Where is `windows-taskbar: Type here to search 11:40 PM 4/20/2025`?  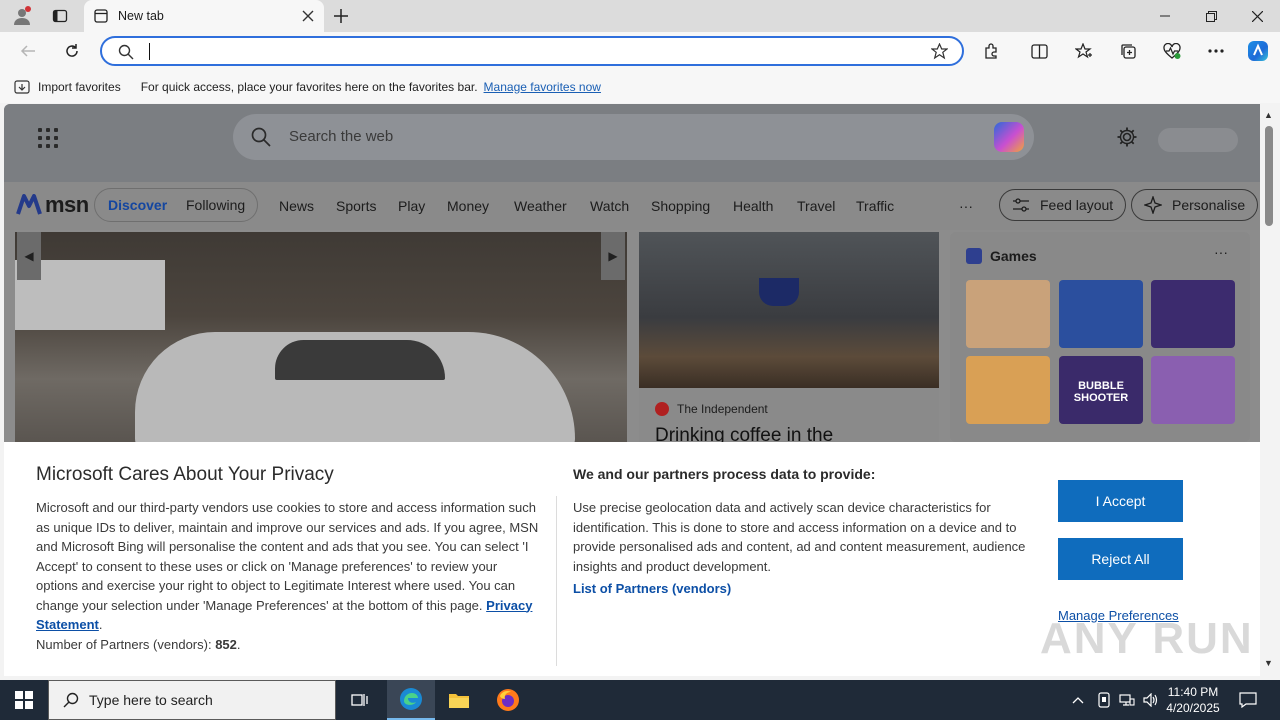 windows-taskbar: Type here to search 11:40 PM 4/20/2025 is located at coordinates (640, 700).